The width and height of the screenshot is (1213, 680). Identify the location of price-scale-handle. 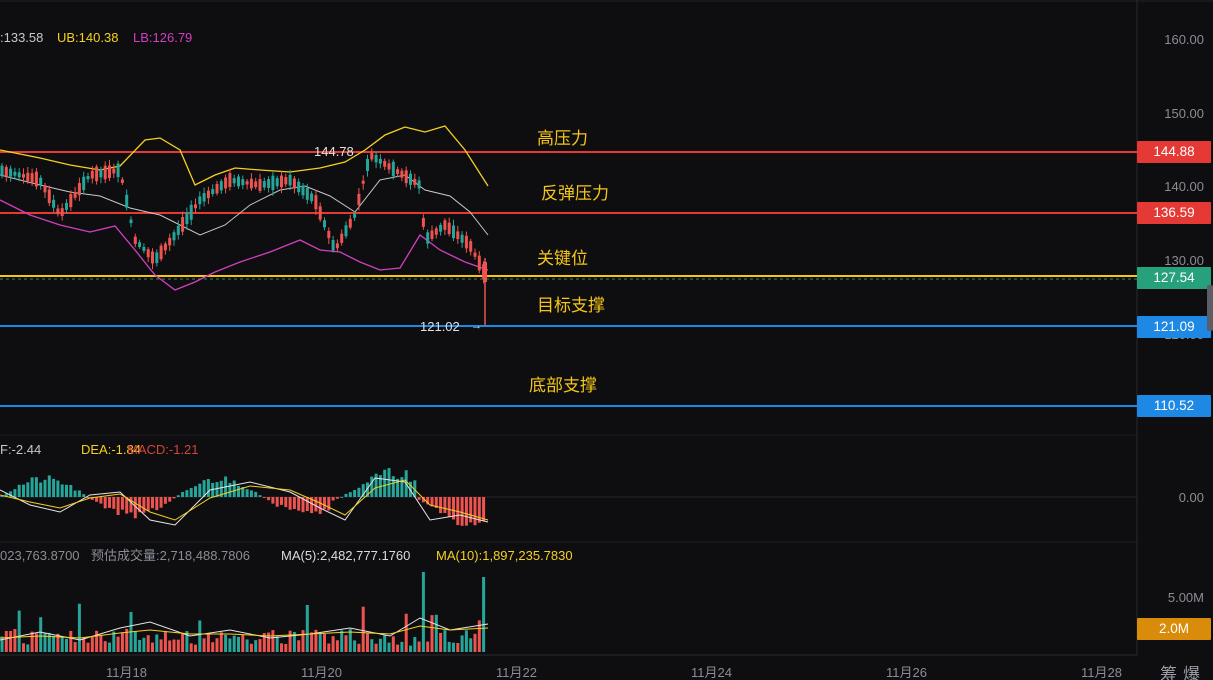
(1210, 308).